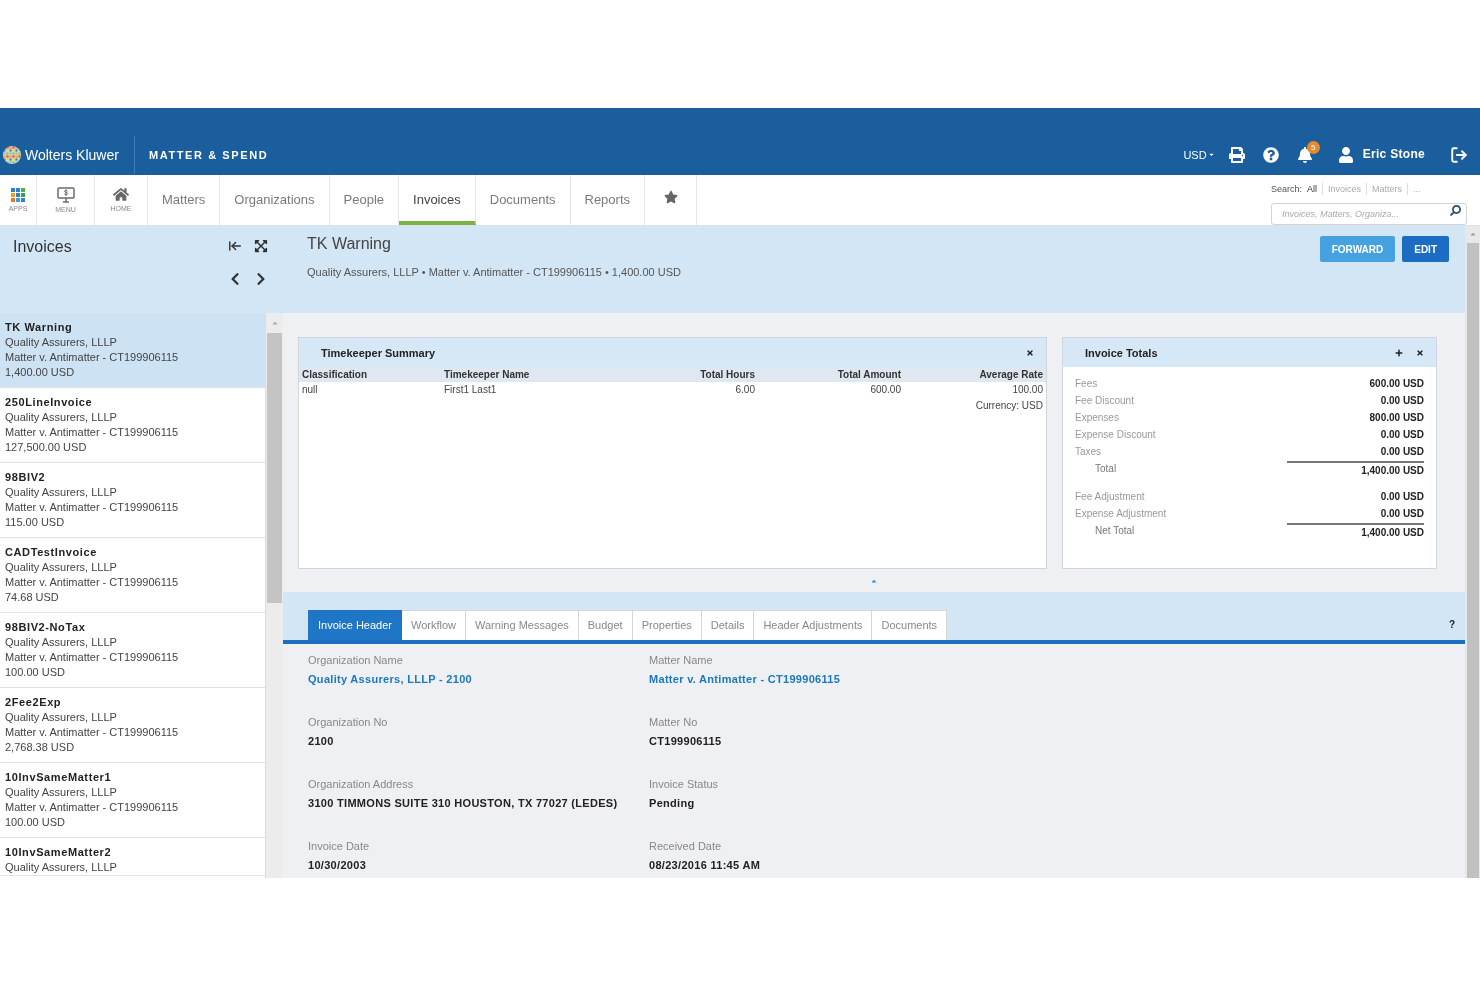  Describe the element at coordinates (813, 625) in the screenshot. I see `detail-tab: Header Adjustments` at that location.